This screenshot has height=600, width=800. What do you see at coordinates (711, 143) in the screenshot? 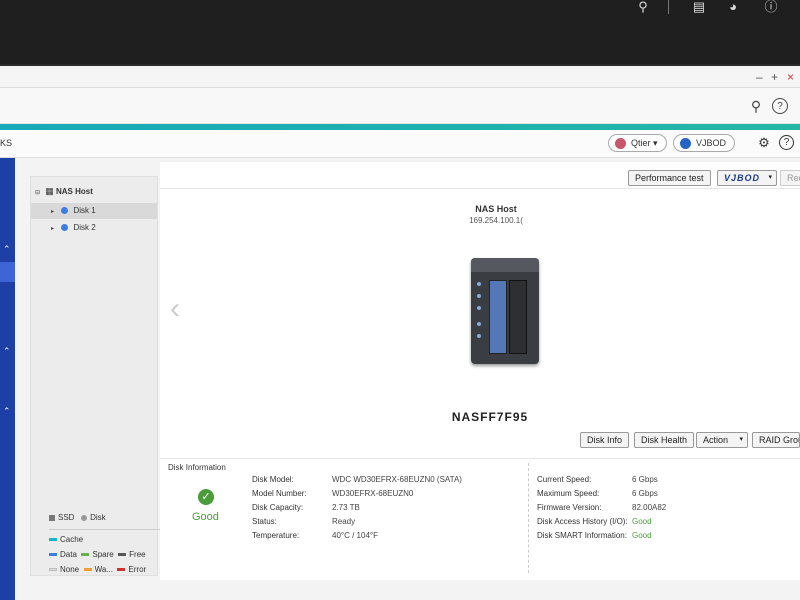
I see `vjbod-tag-label: VJBOD` at bounding box center [711, 143].